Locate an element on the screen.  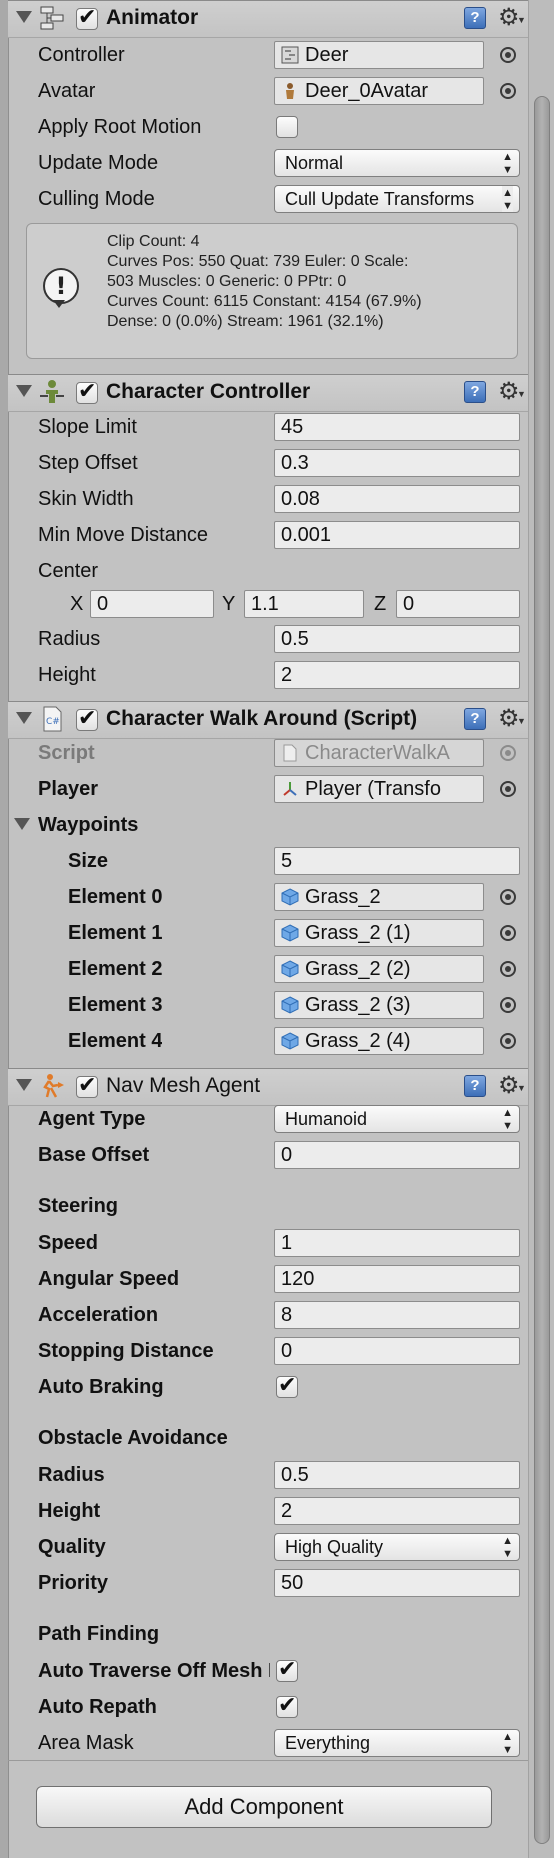
height-label: Height is located at coordinates (67, 675).